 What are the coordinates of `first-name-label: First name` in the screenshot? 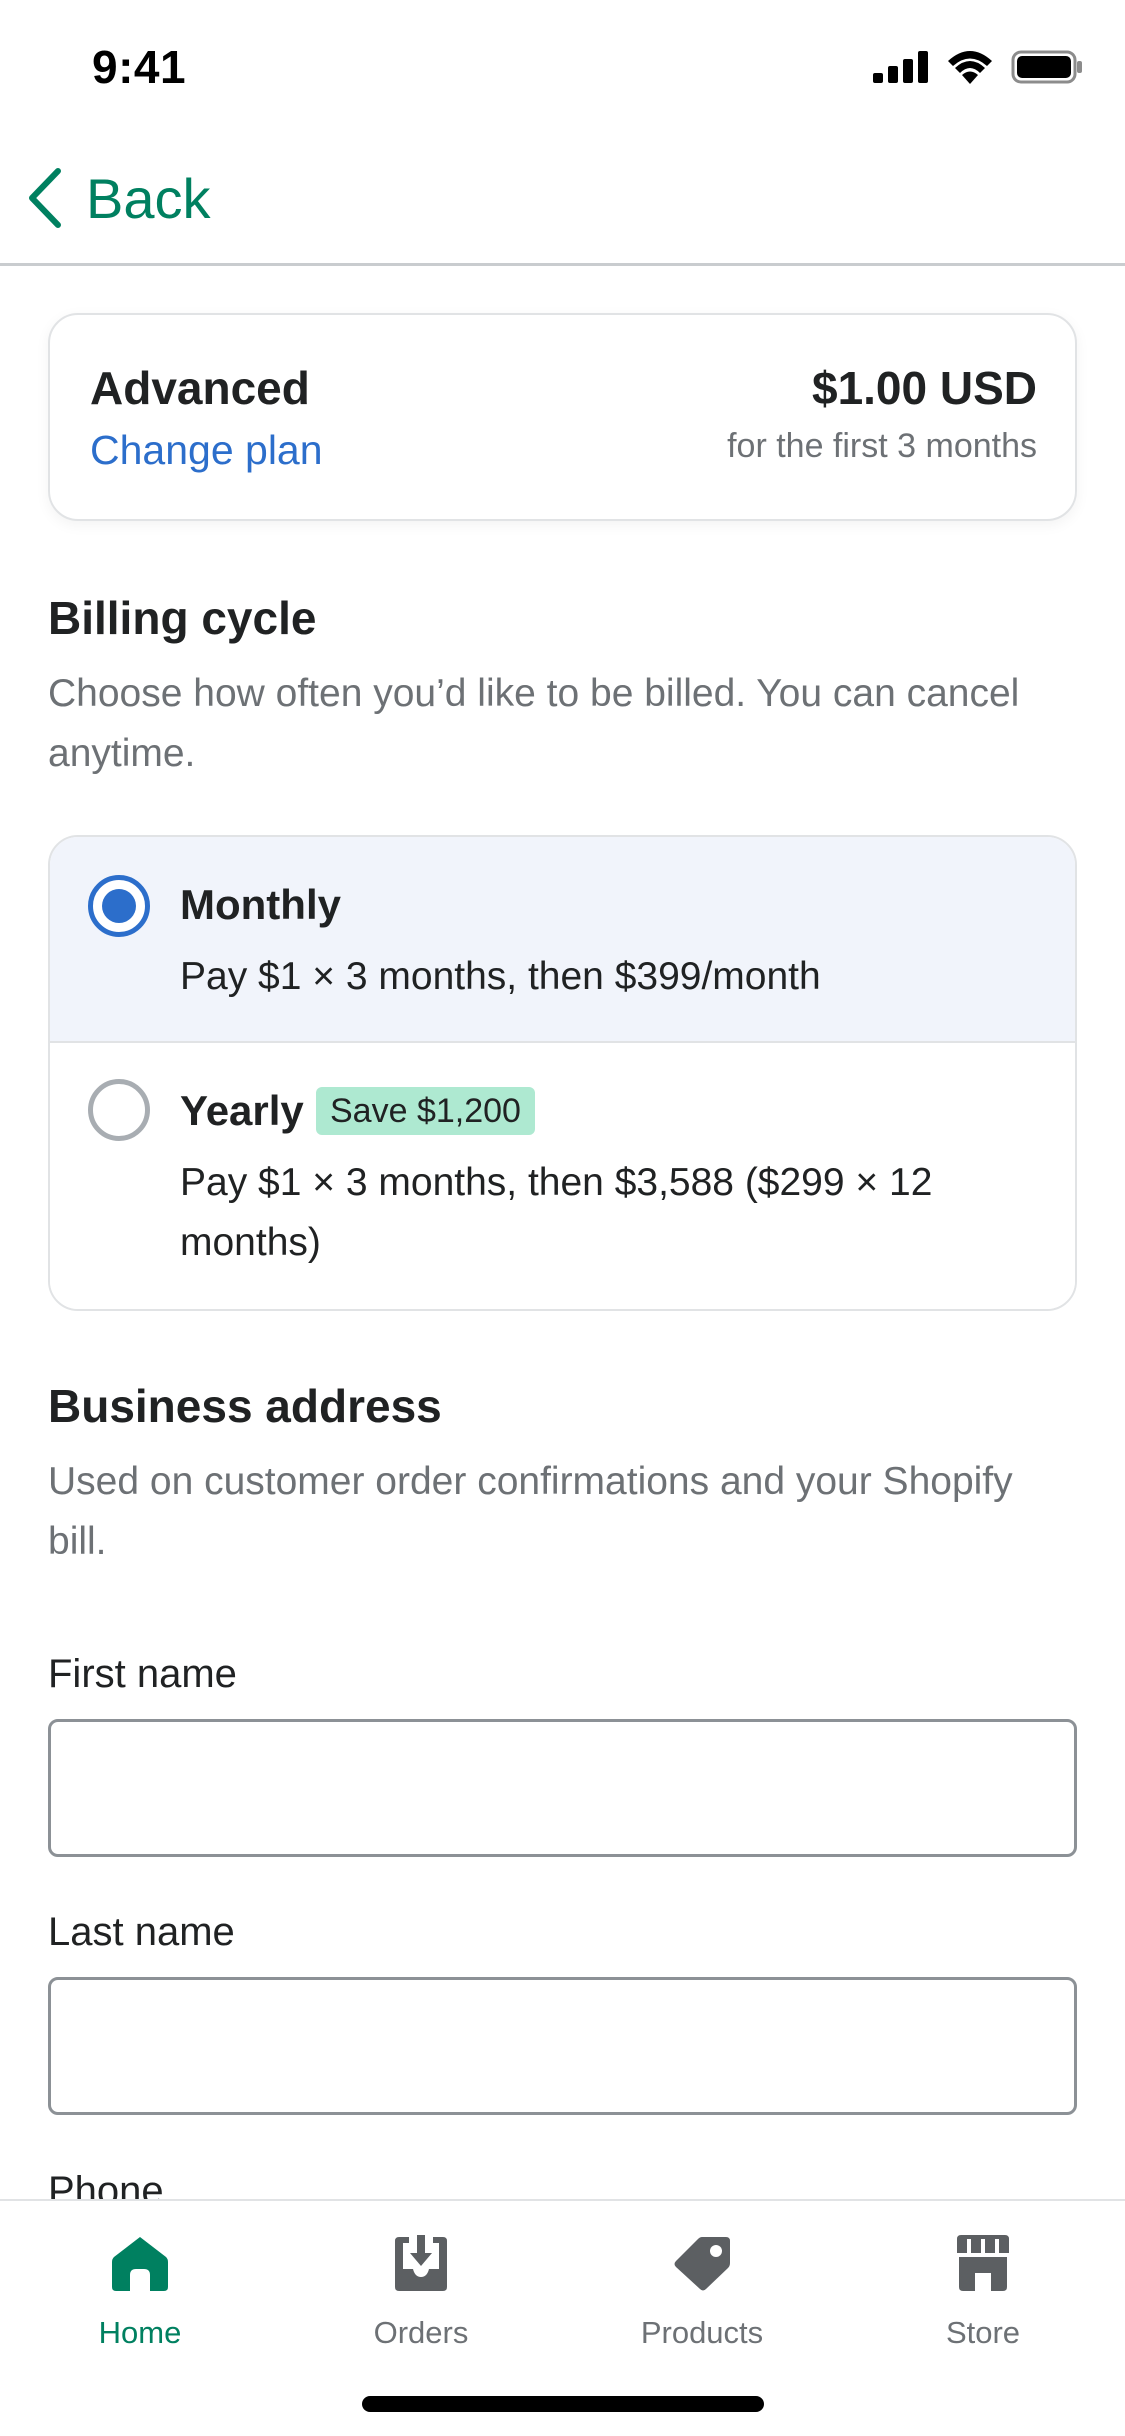 It's located at (142, 1674).